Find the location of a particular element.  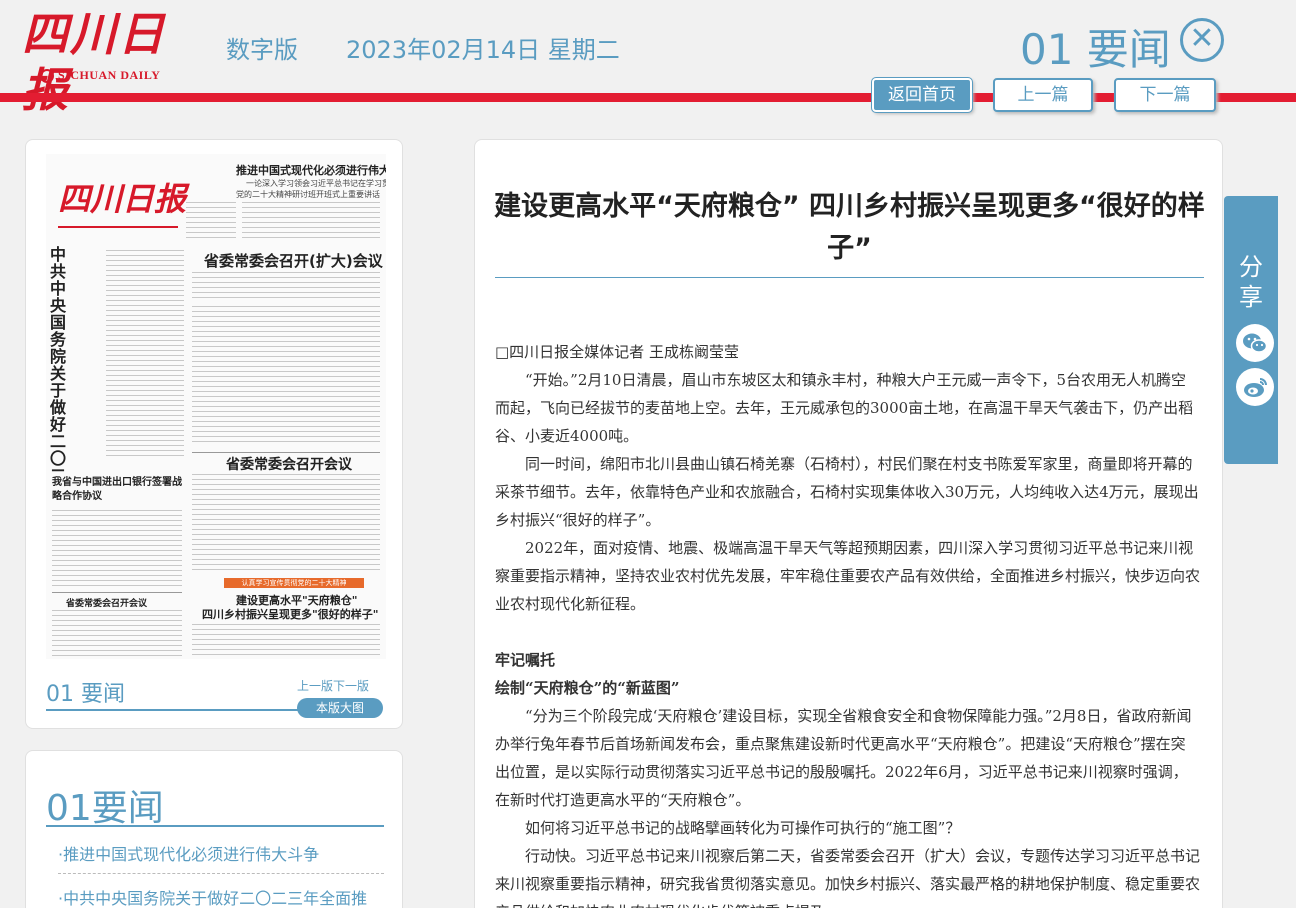

close-icon: ✕ is located at coordinates (1202, 40).